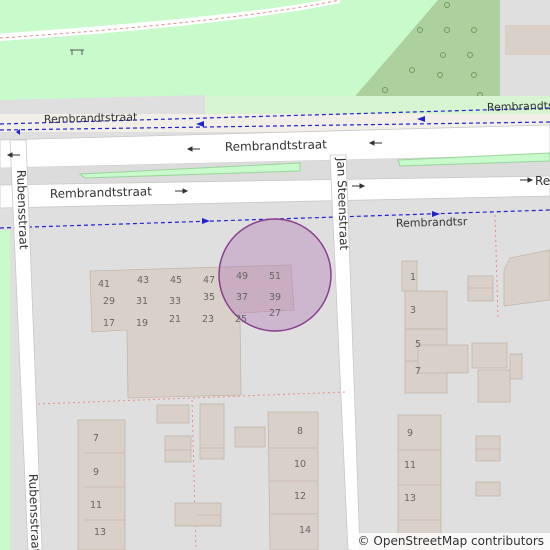 This screenshot has height=550, width=550. I want to click on house-number: 3, so click(413, 310).